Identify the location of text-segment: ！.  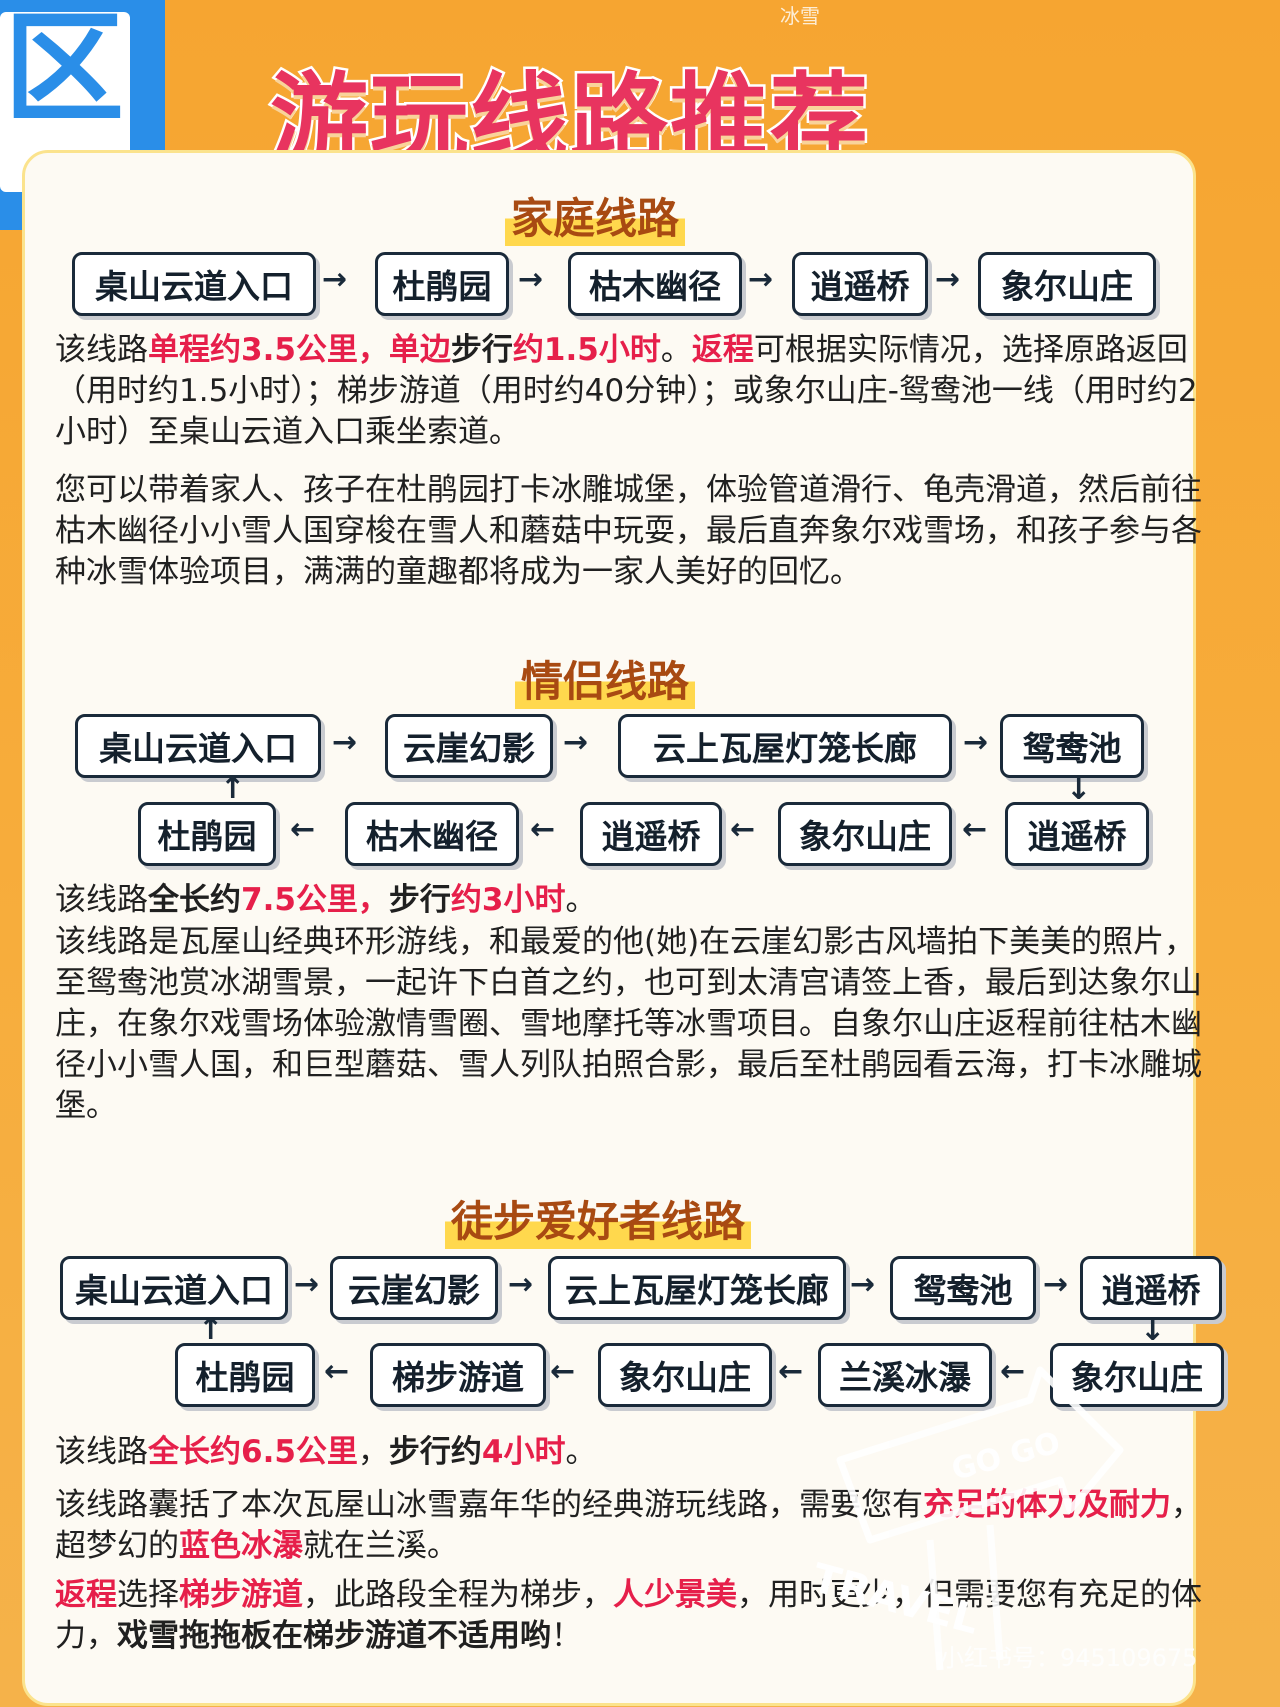
(566, 1636).